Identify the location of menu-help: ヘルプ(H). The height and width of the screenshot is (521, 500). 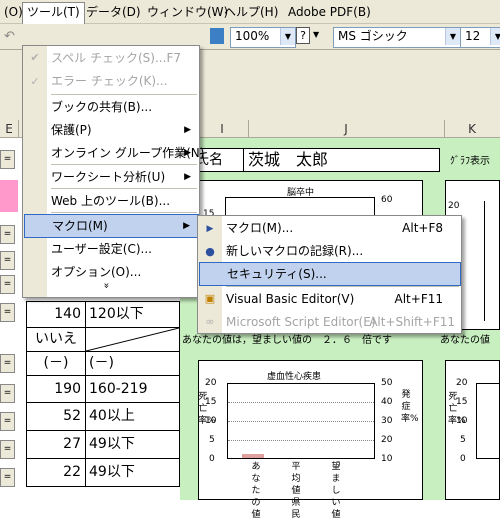
(251, 12).